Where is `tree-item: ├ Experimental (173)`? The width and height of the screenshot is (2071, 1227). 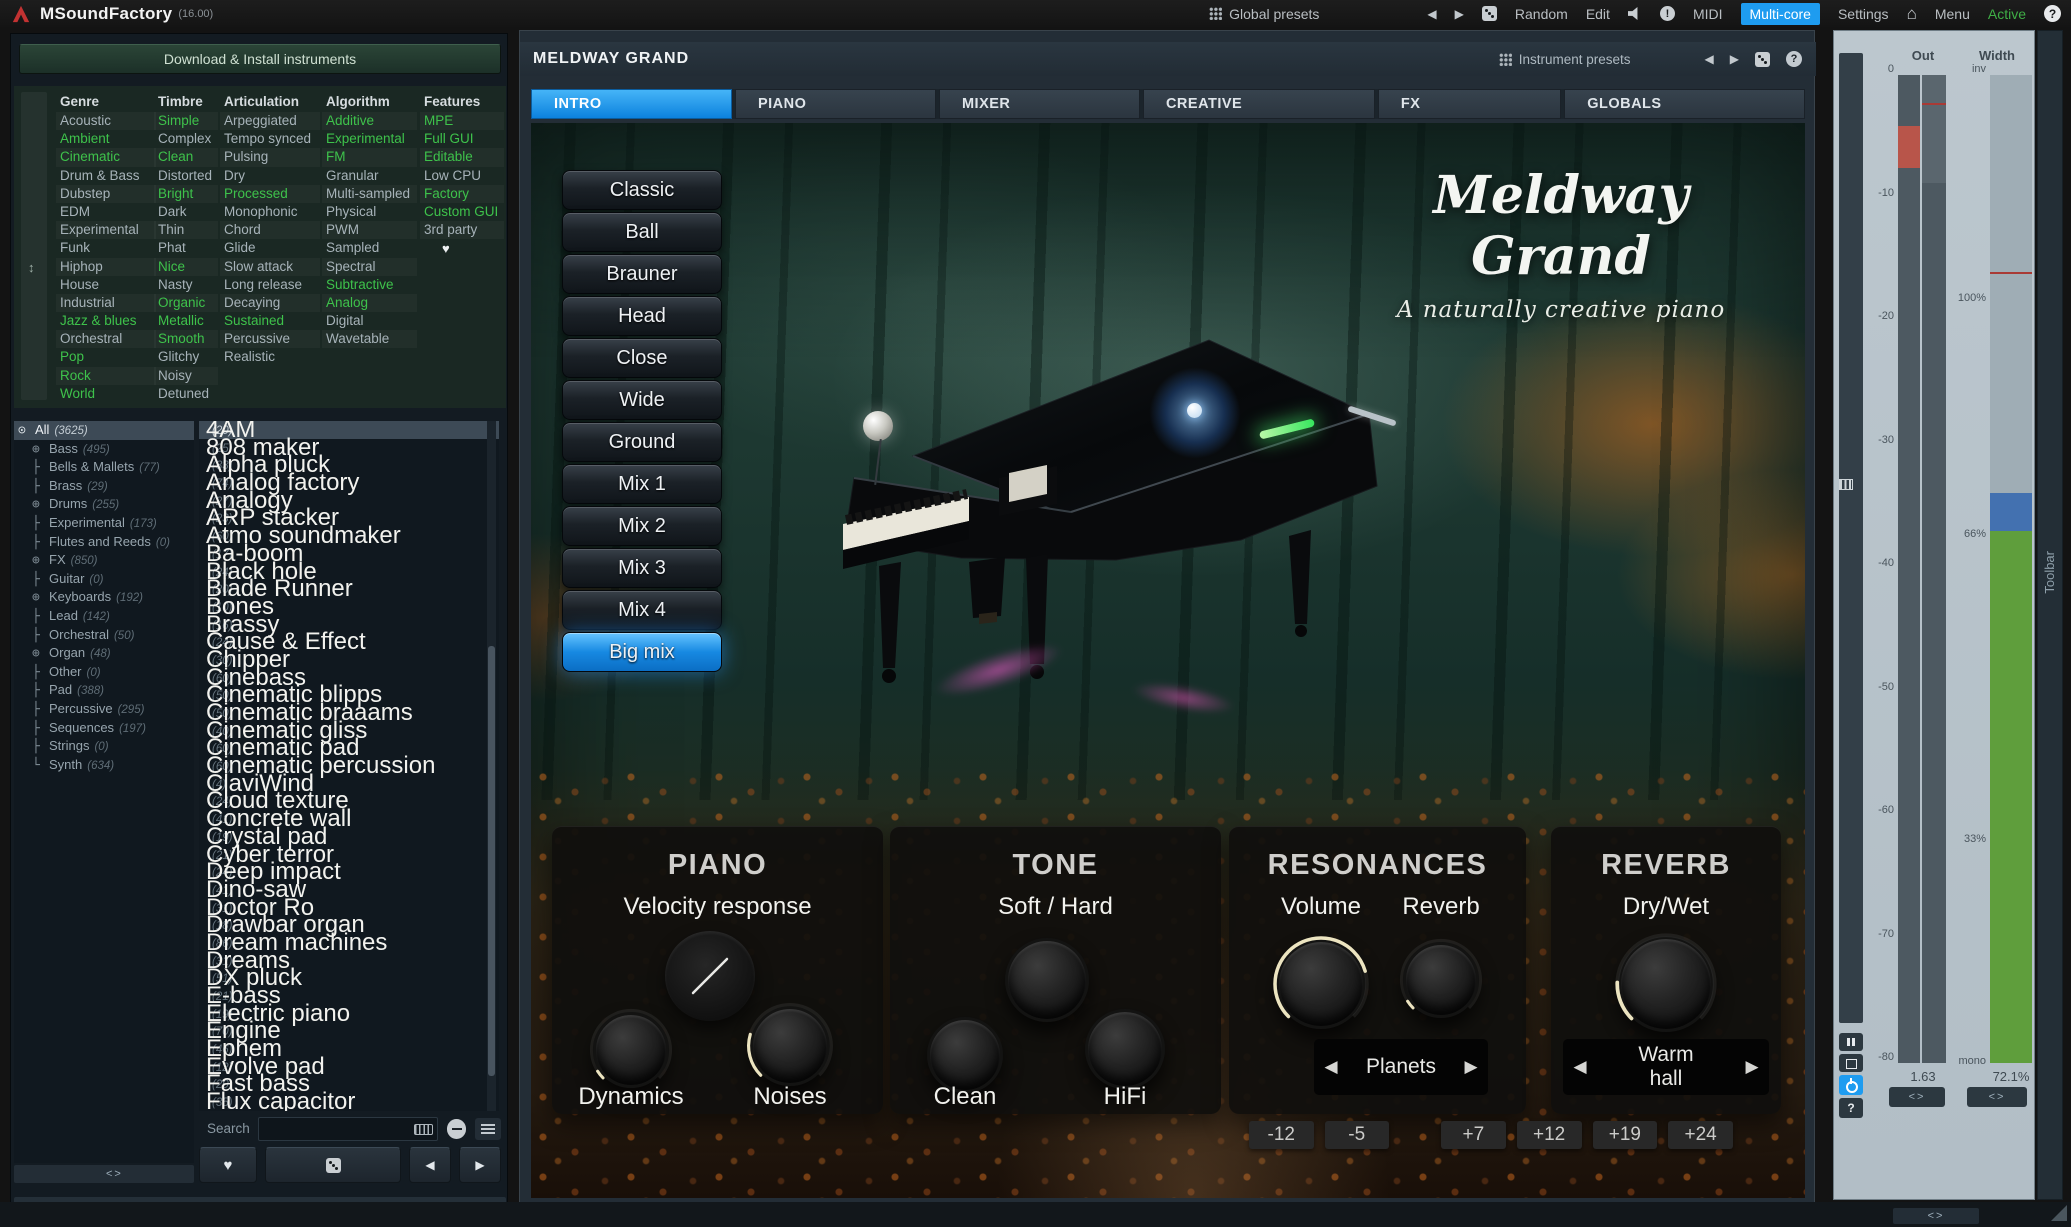 tree-item: ├ Experimental (173) is located at coordinates (104, 523).